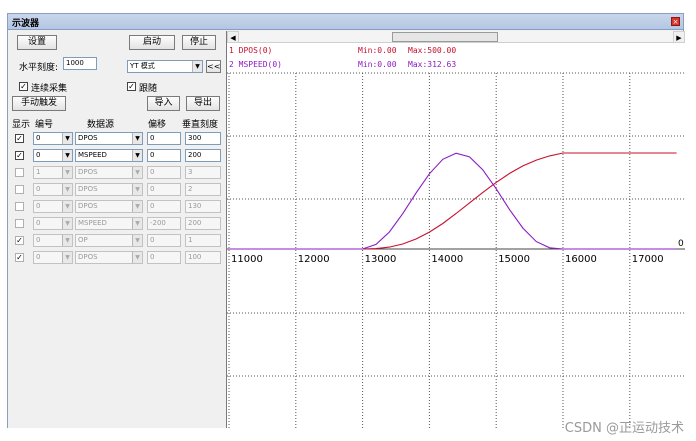 The width and height of the screenshot is (696, 441). What do you see at coordinates (377, 50) in the screenshot?
I see `legend-series-1-min: Min:0.00` at bounding box center [377, 50].